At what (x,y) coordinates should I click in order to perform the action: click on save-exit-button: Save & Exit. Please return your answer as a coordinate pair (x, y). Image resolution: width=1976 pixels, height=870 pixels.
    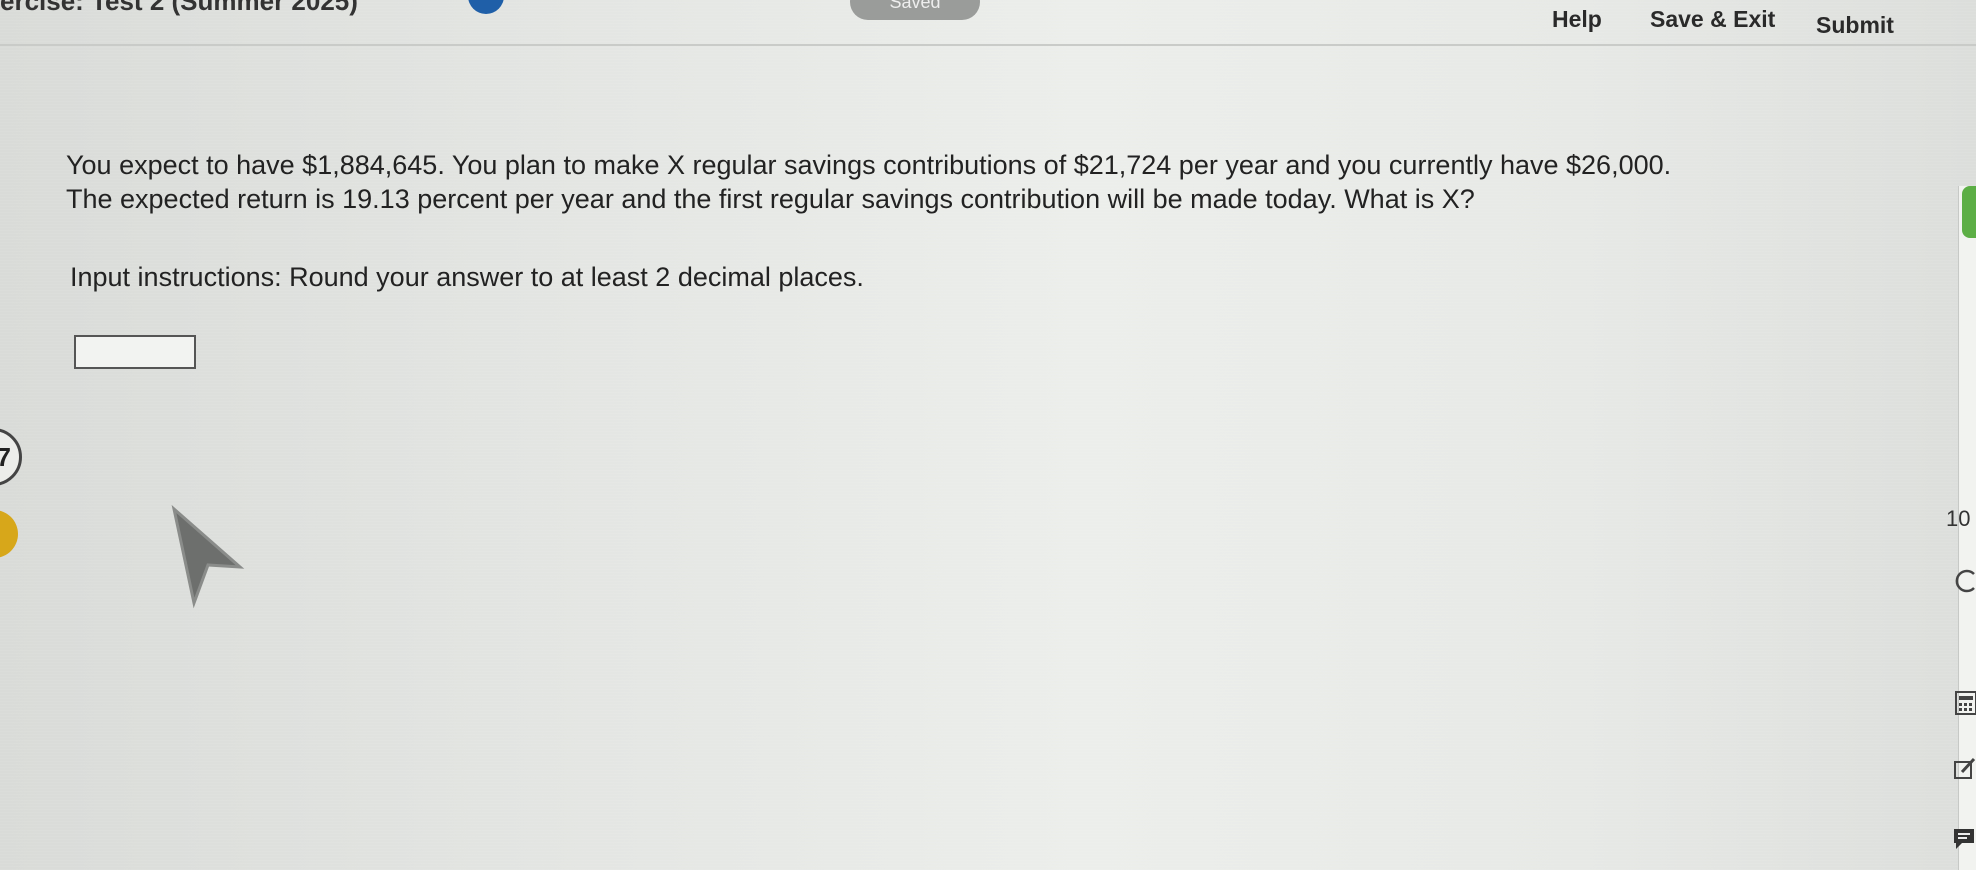
    Looking at the image, I should click on (1712, 19).